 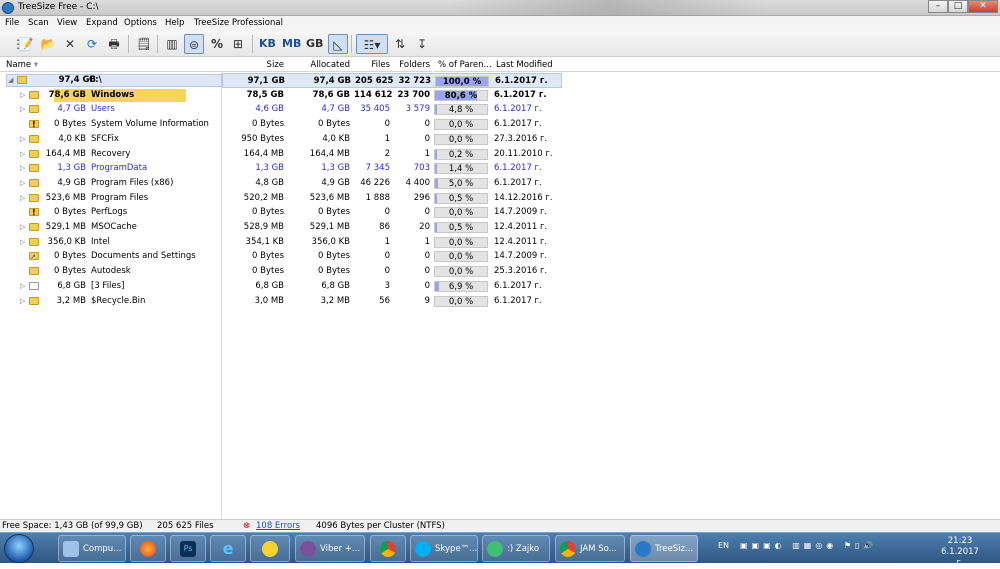 I want to click on refresh-icon: ⟳, so click(x=92, y=44).